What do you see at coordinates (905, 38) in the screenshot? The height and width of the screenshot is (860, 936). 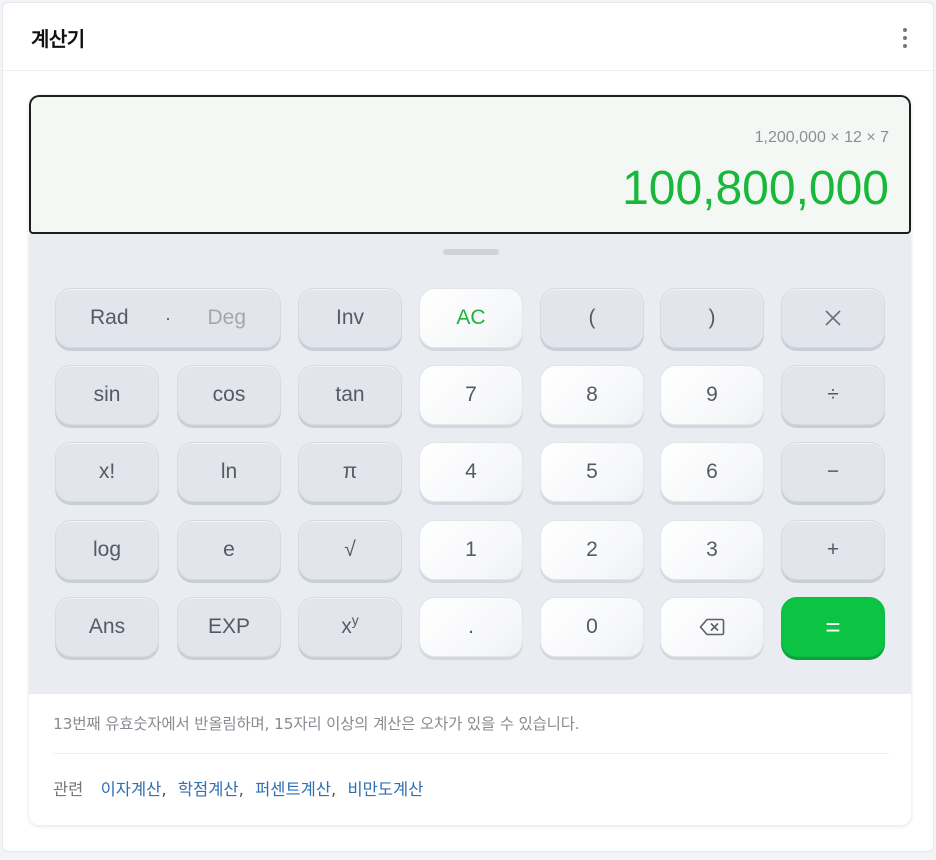 I see `more-vertical-icon` at bounding box center [905, 38].